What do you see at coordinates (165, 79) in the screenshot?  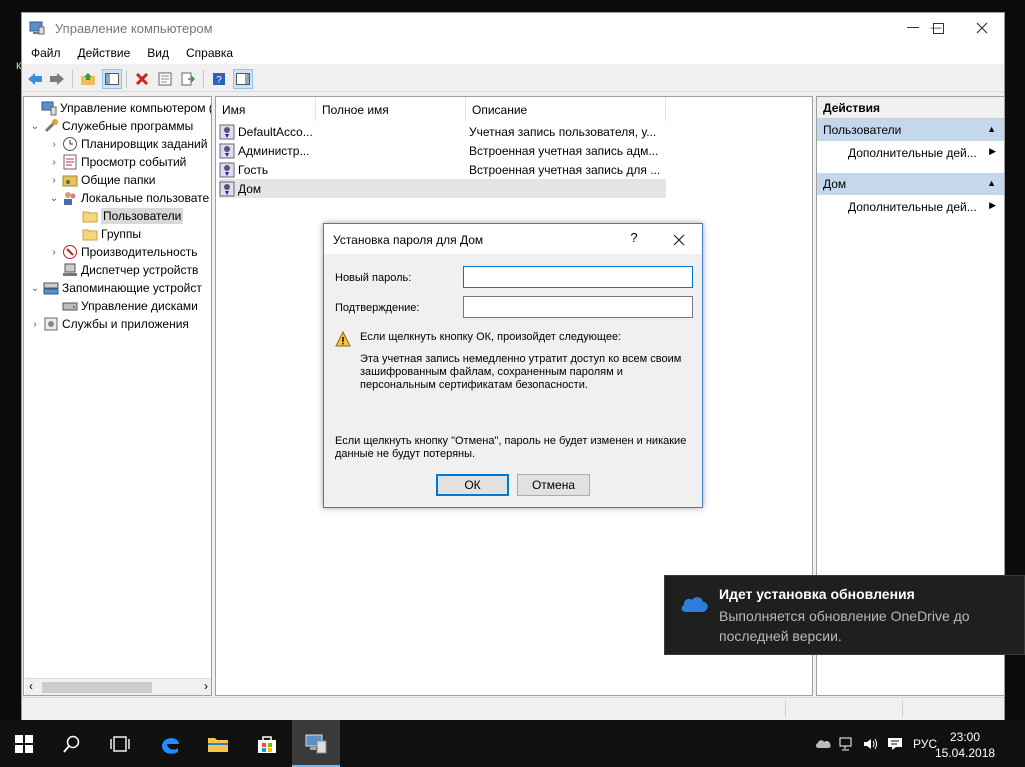 I see `properties-button` at bounding box center [165, 79].